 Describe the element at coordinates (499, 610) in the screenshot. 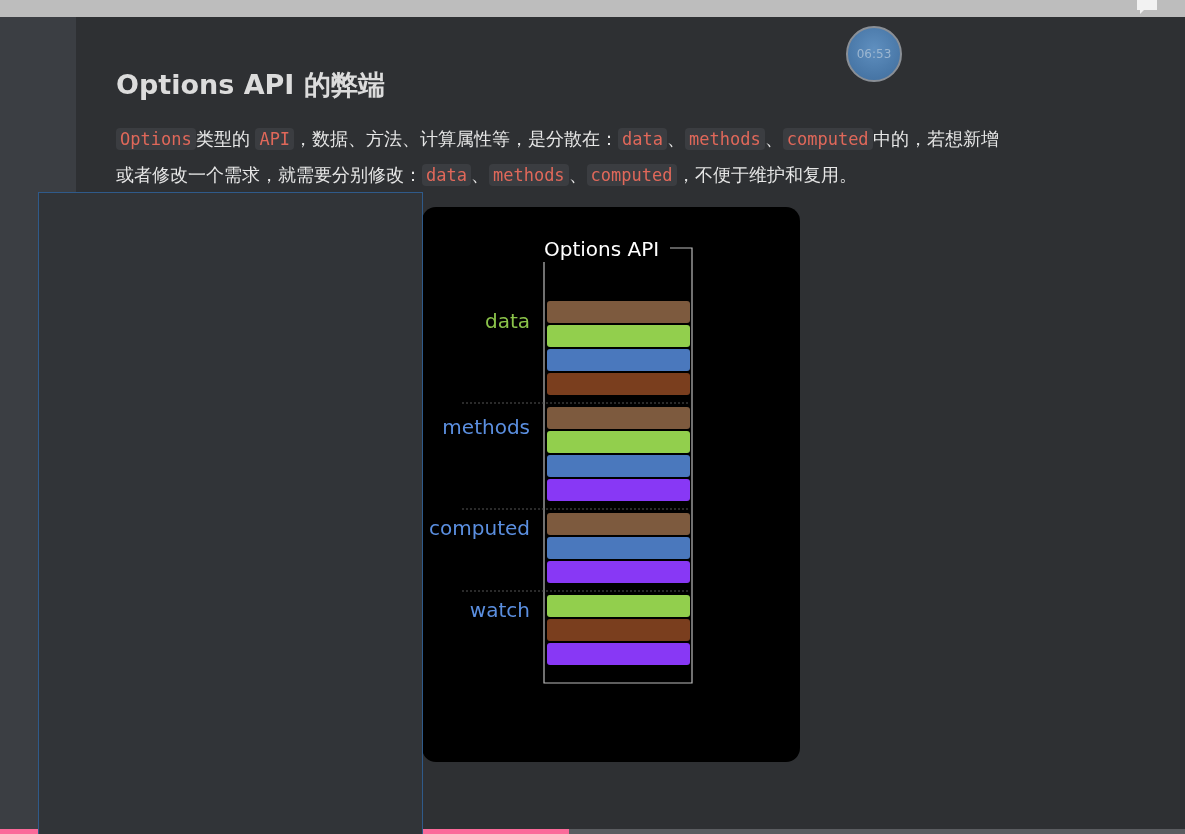

I see `group-label: watch` at that location.